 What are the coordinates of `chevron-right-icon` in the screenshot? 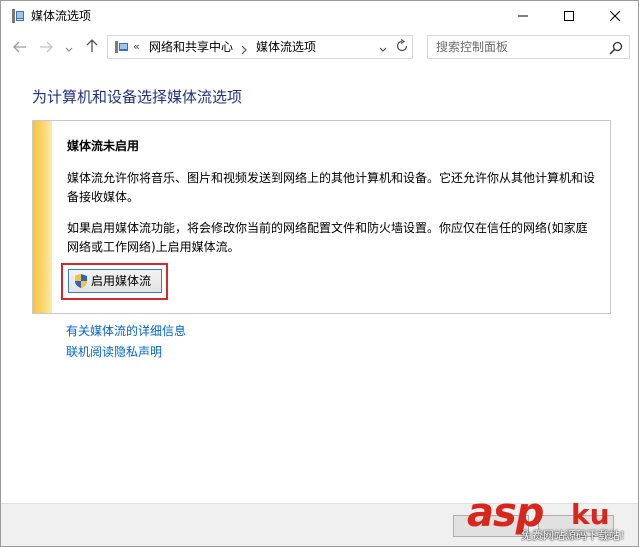 It's located at (244, 49).